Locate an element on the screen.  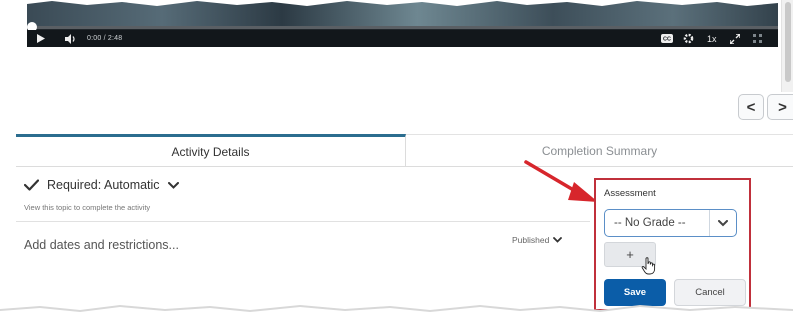
published-label: Published is located at coordinates (531, 240).